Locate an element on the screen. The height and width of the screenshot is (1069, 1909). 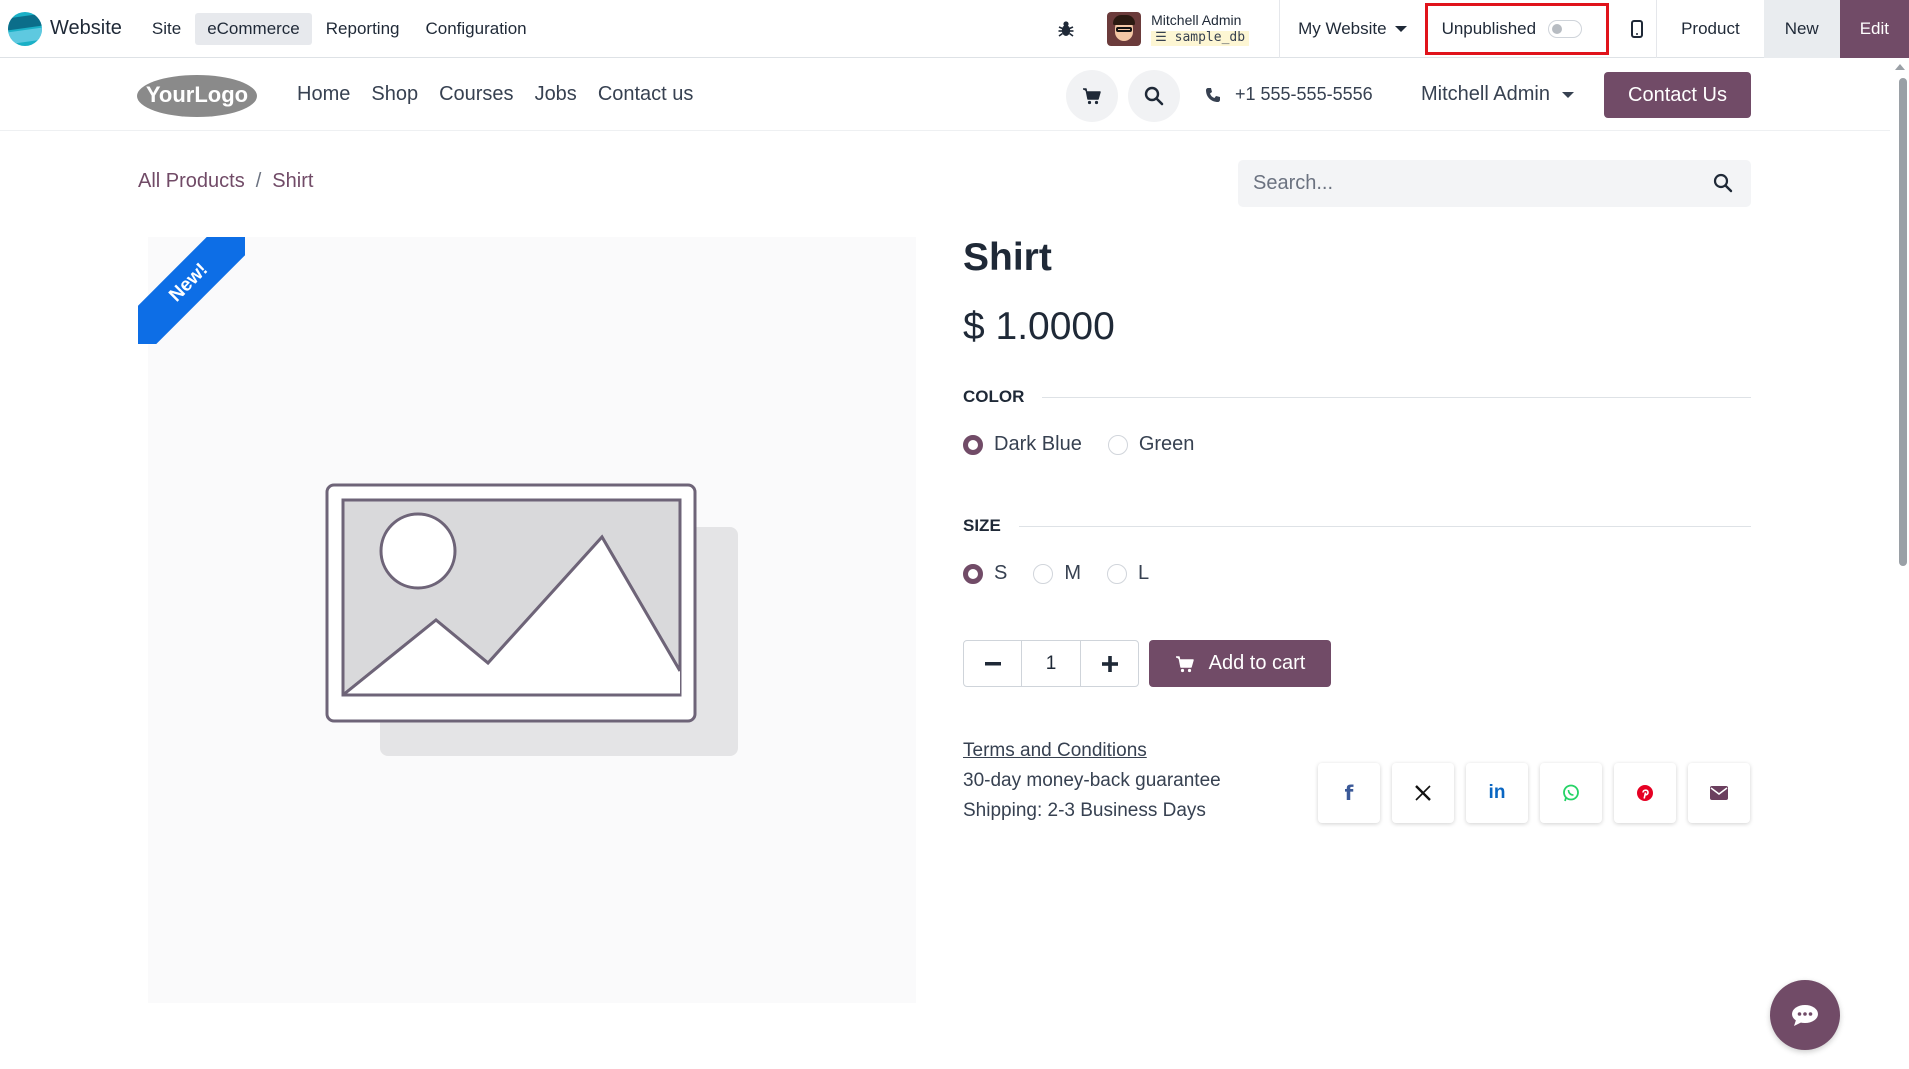
user-avatar is located at coordinates (1124, 29).